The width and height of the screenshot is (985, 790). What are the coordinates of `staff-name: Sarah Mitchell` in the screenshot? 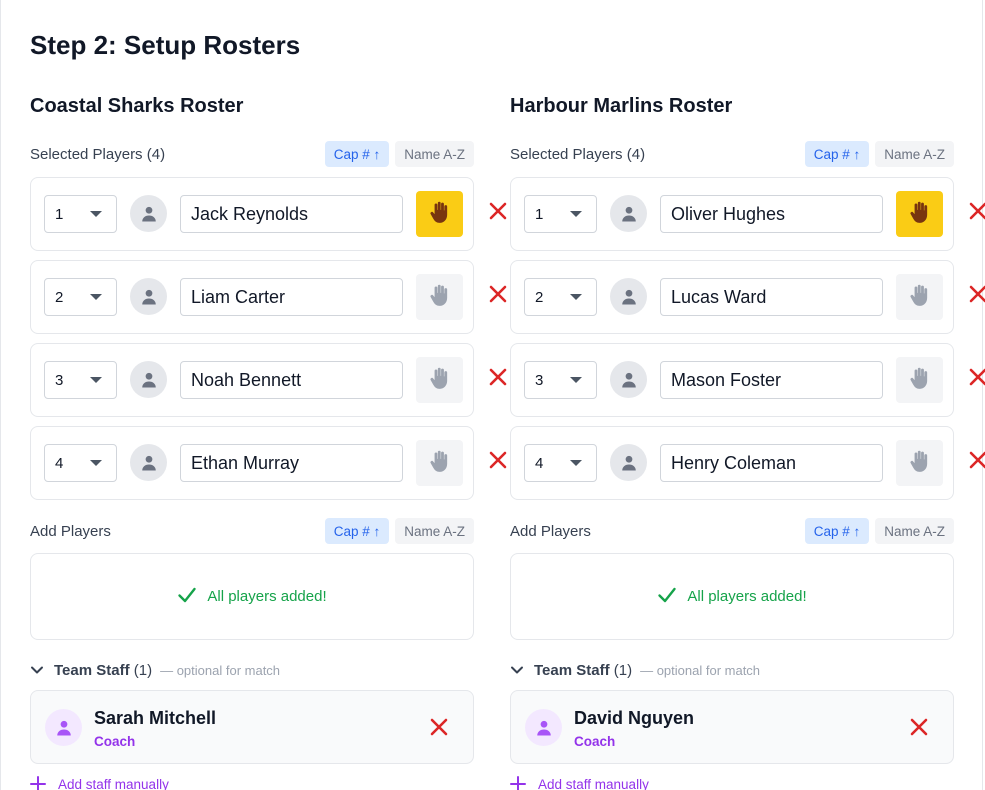 It's located at (155, 718).